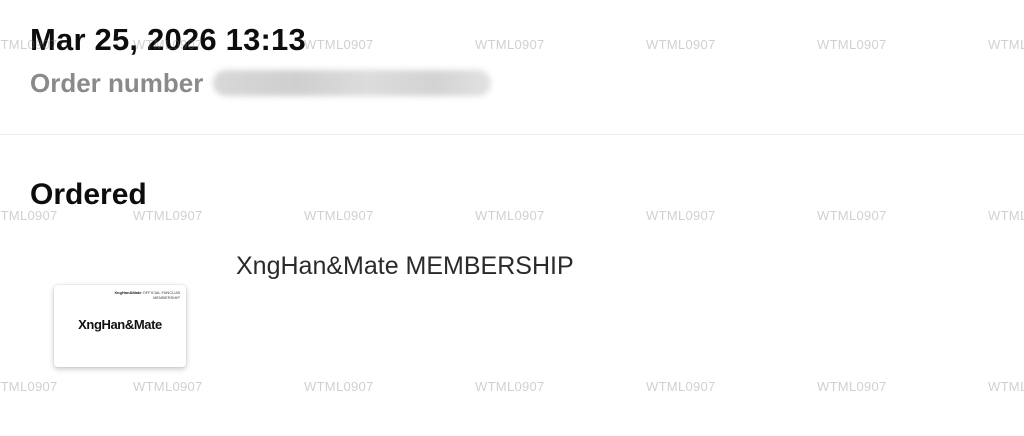  I want to click on order-date: Mar 25, 2026 13:13, so click(168, 39).